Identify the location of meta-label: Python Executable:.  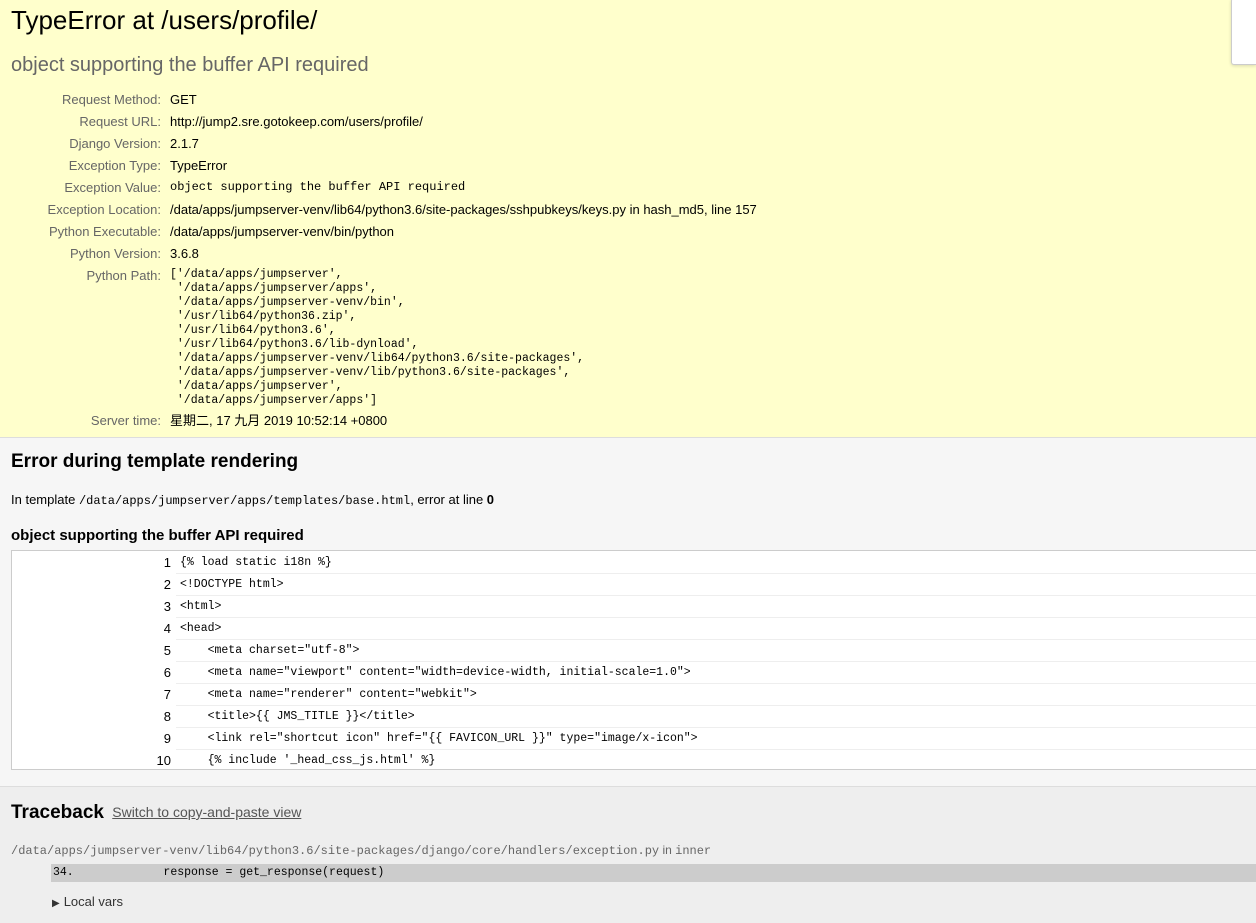
(104, 231).